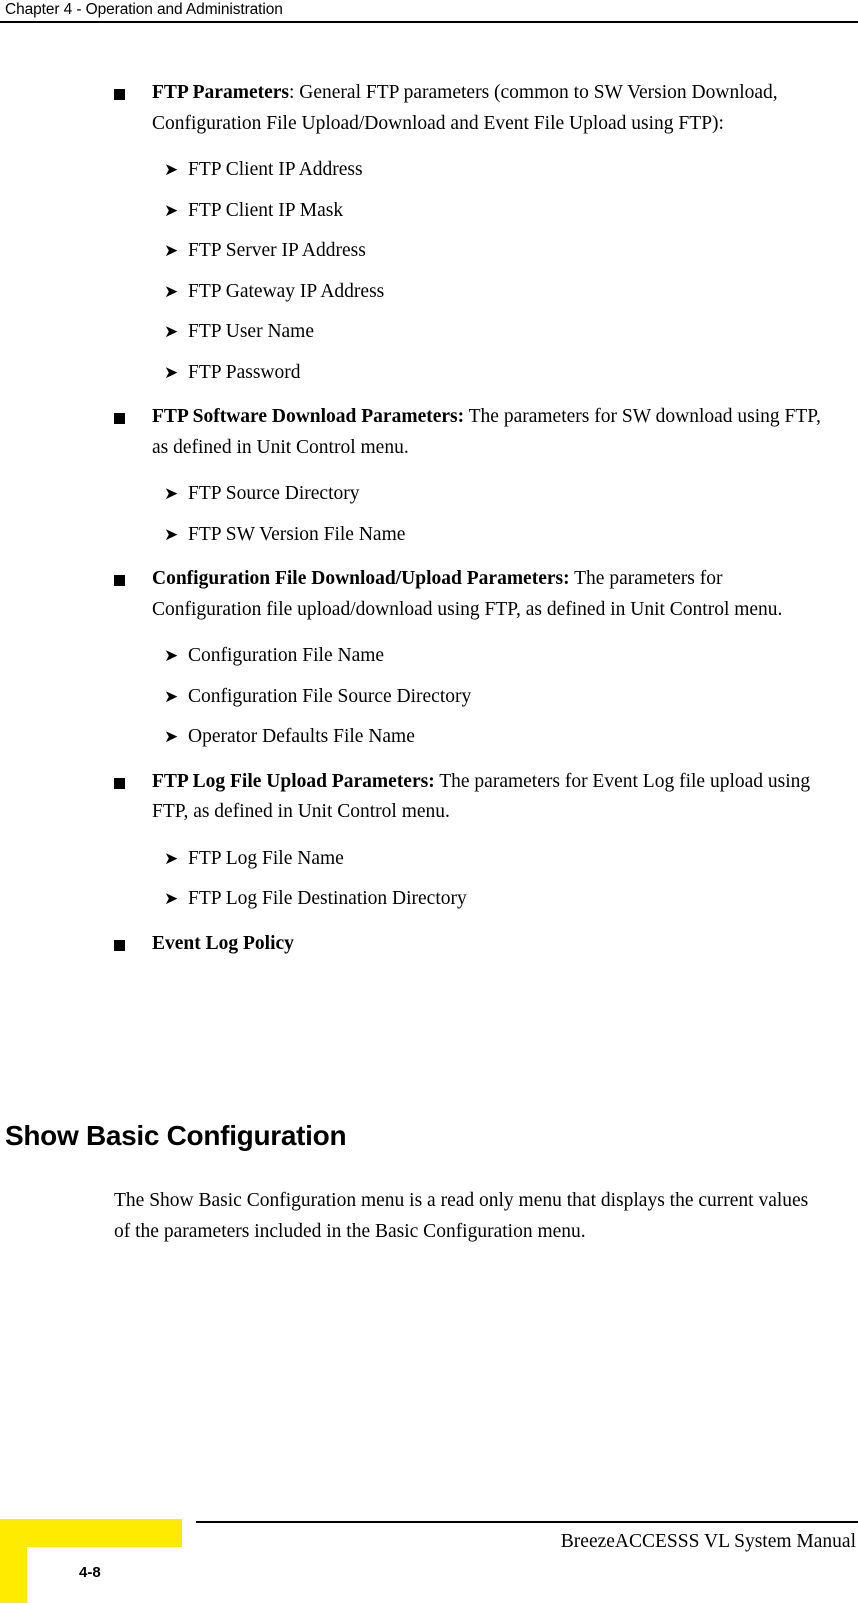  Describe the element at coordinates (293, 781) in the screenshot. I see `bullet-lead-text: FTP Log File Upload Parameters:` at that location.